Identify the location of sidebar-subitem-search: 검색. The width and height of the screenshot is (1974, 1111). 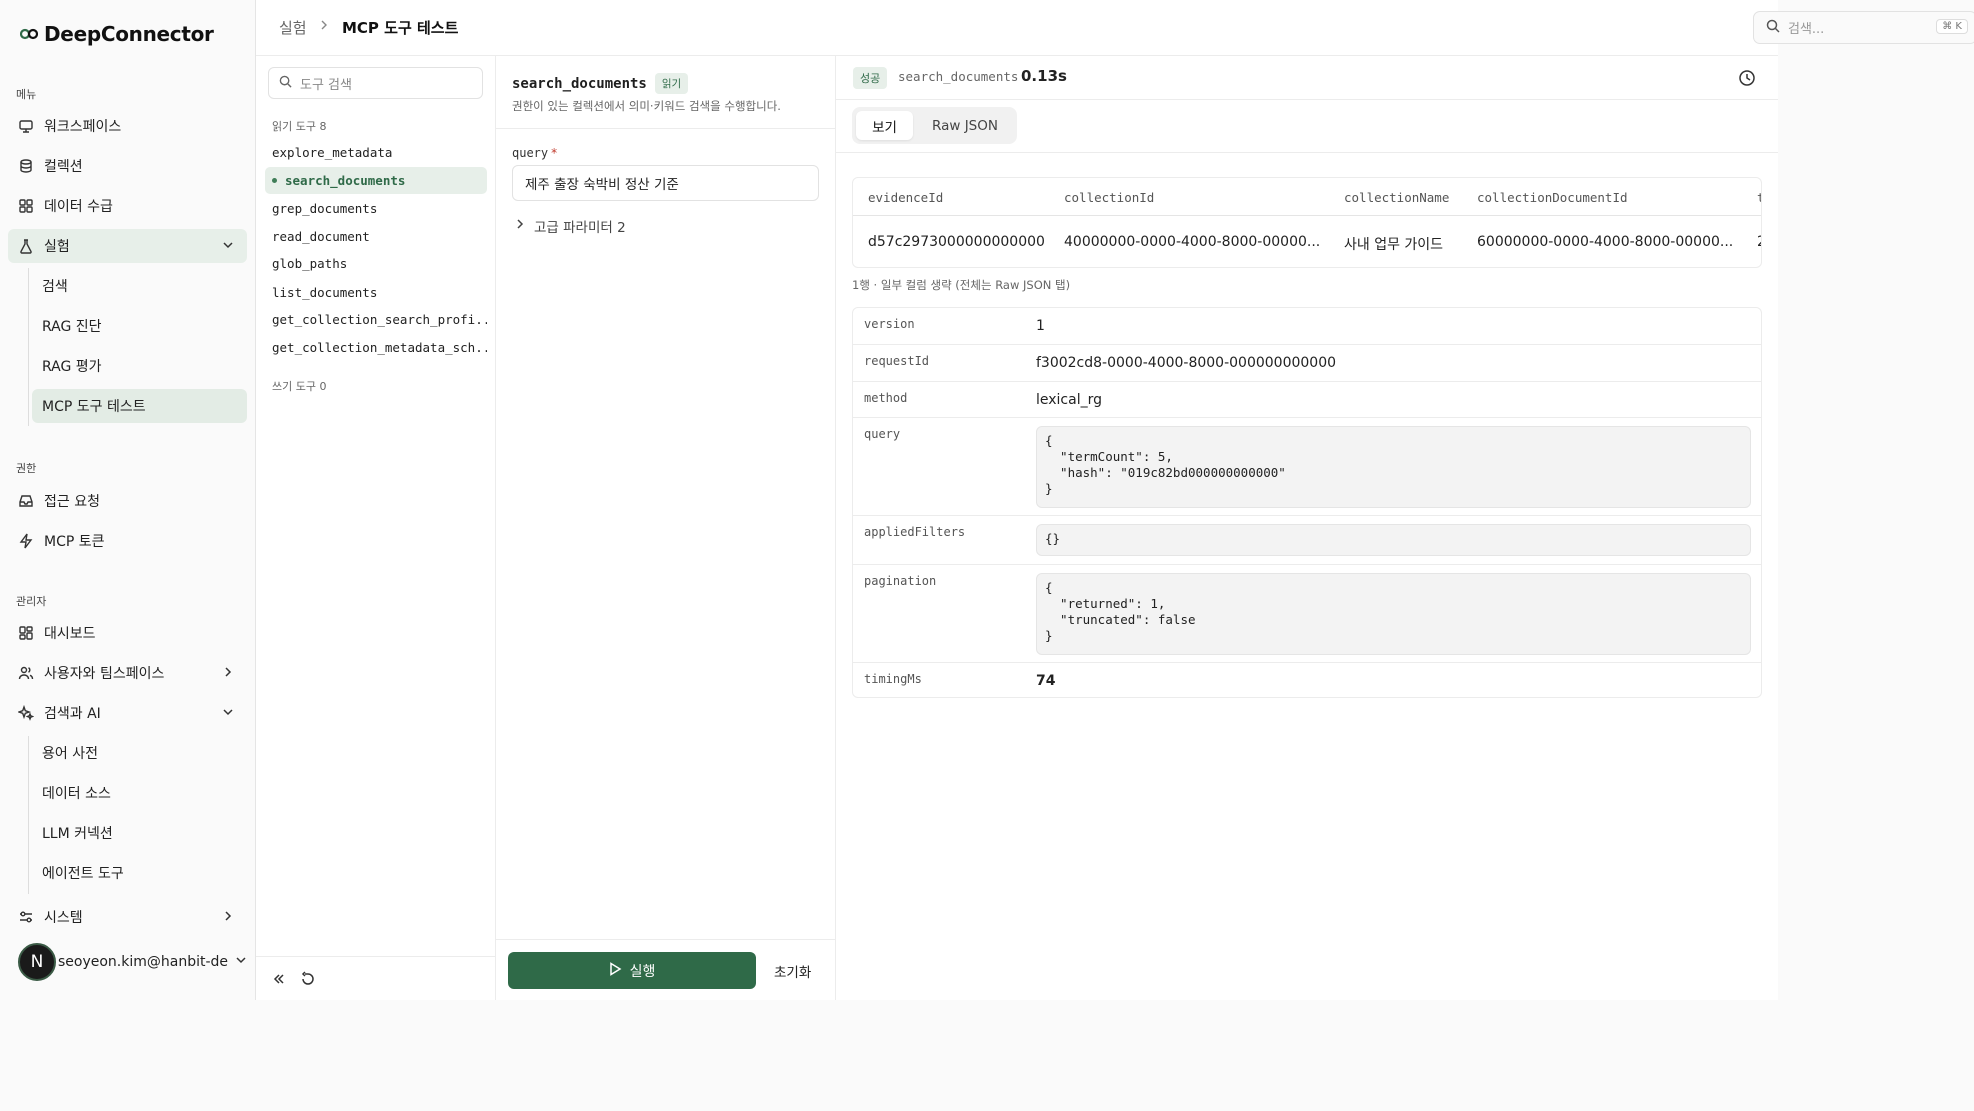
(139, 286).